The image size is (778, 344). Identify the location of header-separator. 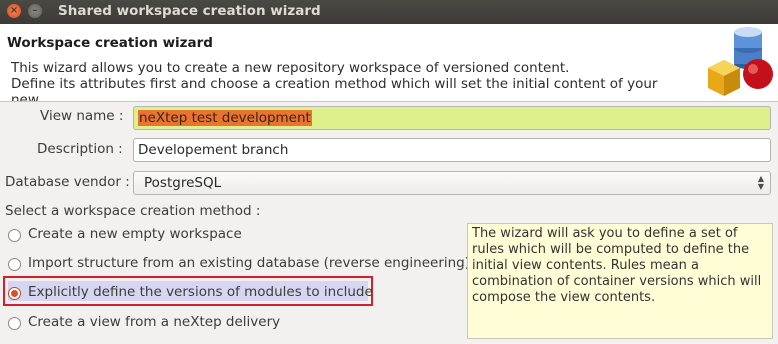
(389, 101).